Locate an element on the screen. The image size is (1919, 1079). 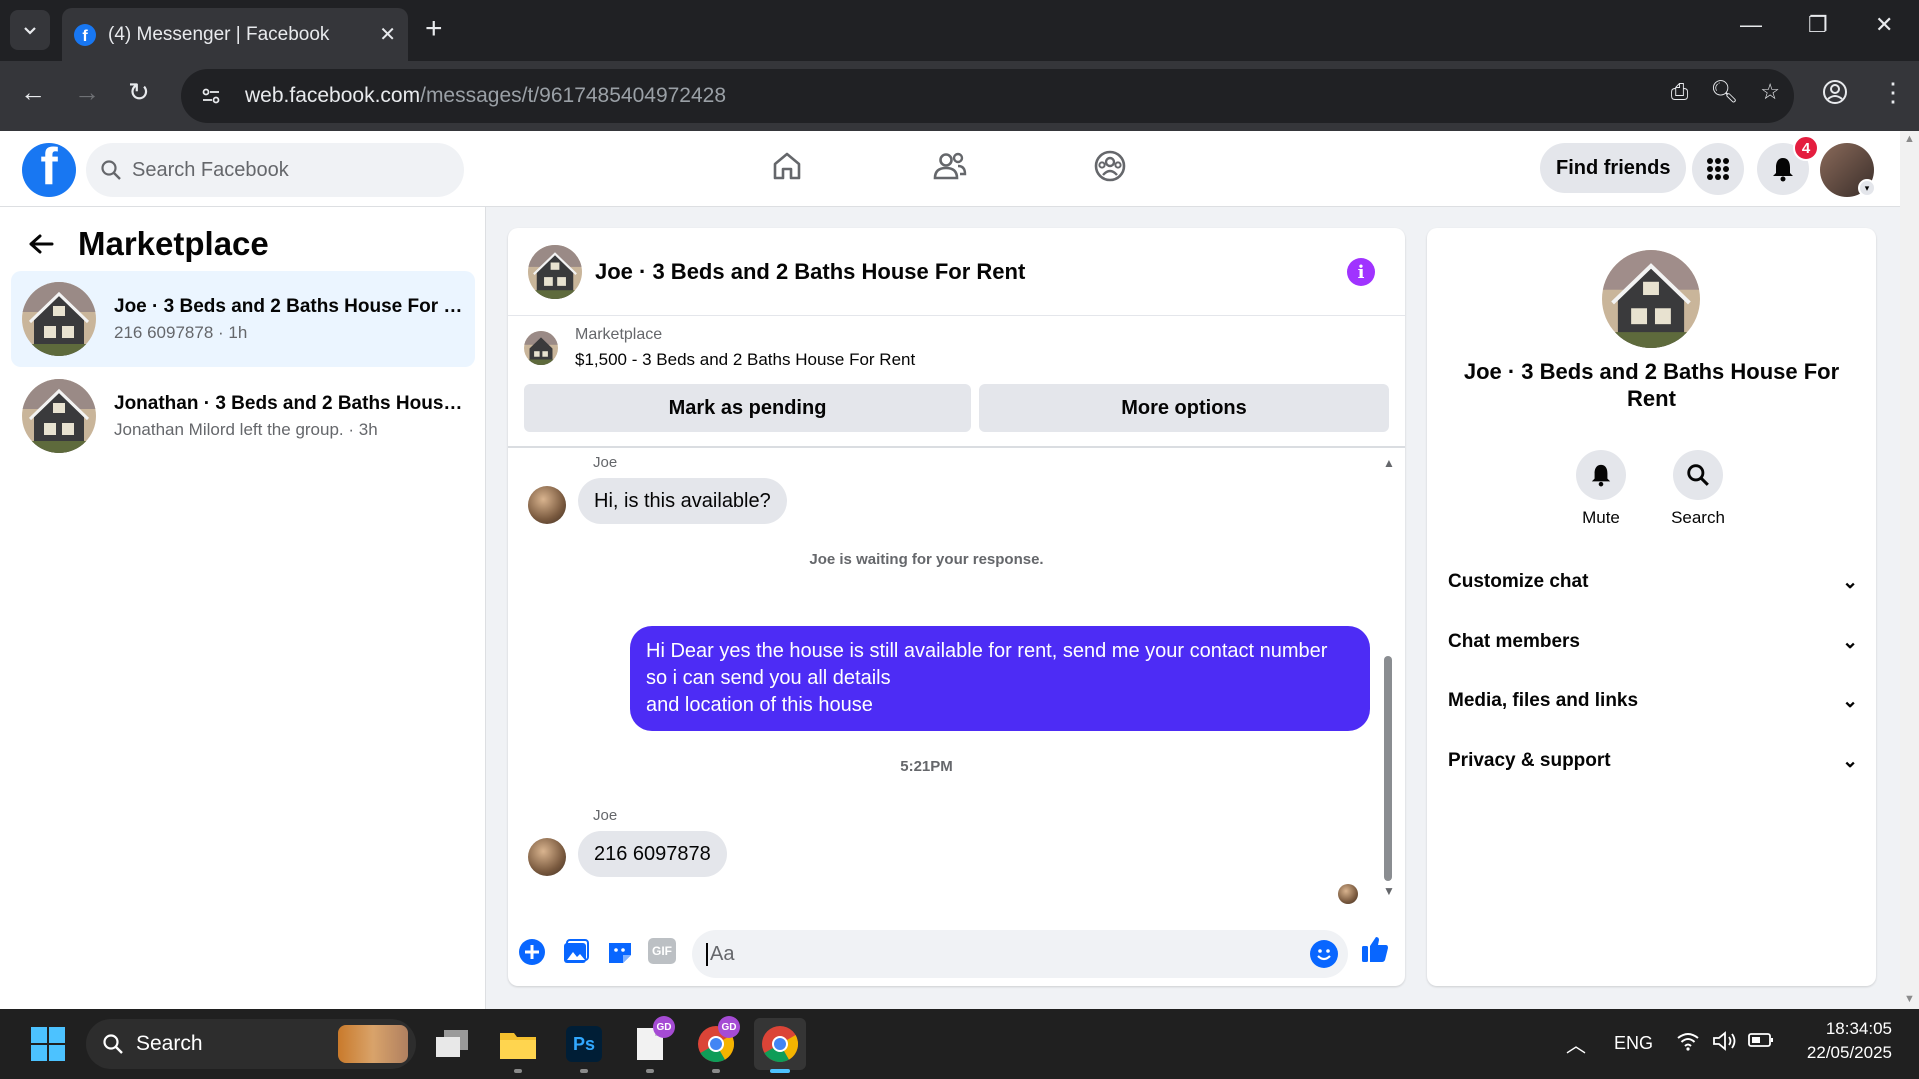
browser-menu-icon: ⋮ is located at coordinates (1893, 92).